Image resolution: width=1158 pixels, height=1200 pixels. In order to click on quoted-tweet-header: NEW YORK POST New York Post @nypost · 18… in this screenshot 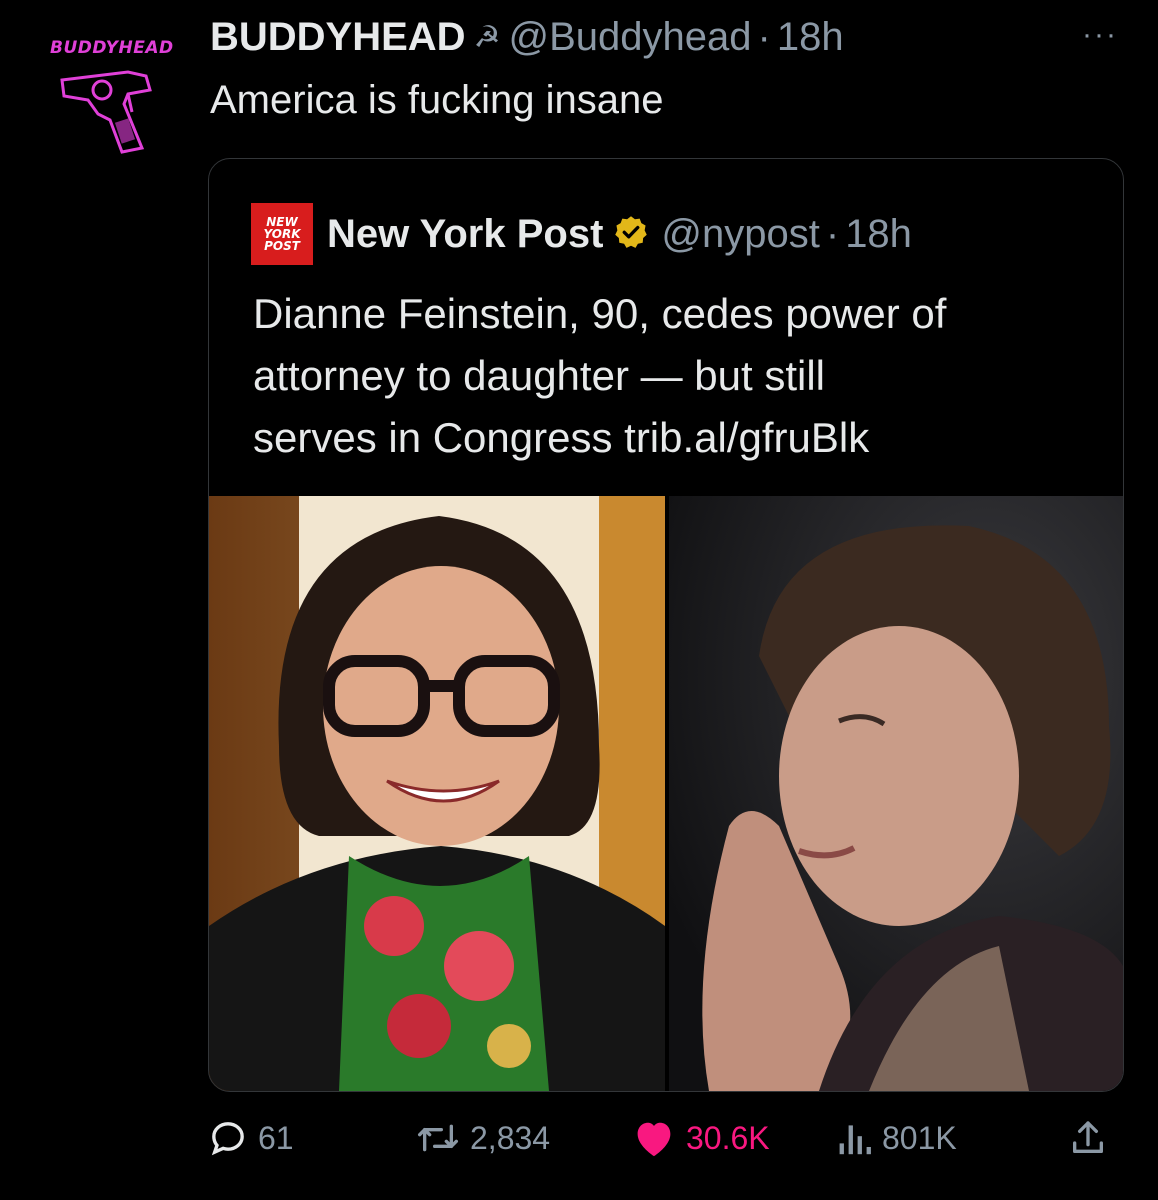, I will do `click(581, 234)`.